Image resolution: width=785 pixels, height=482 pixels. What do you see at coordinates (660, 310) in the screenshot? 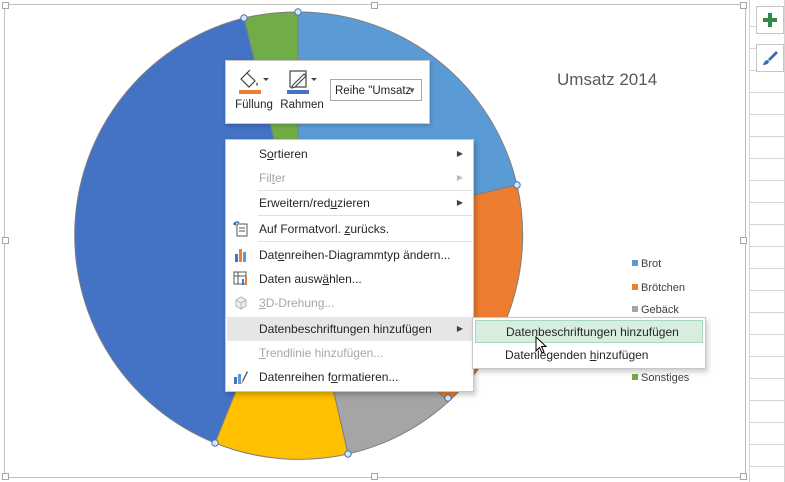
I see `legend-label: Gebäck` at bounding box center [660, 310].